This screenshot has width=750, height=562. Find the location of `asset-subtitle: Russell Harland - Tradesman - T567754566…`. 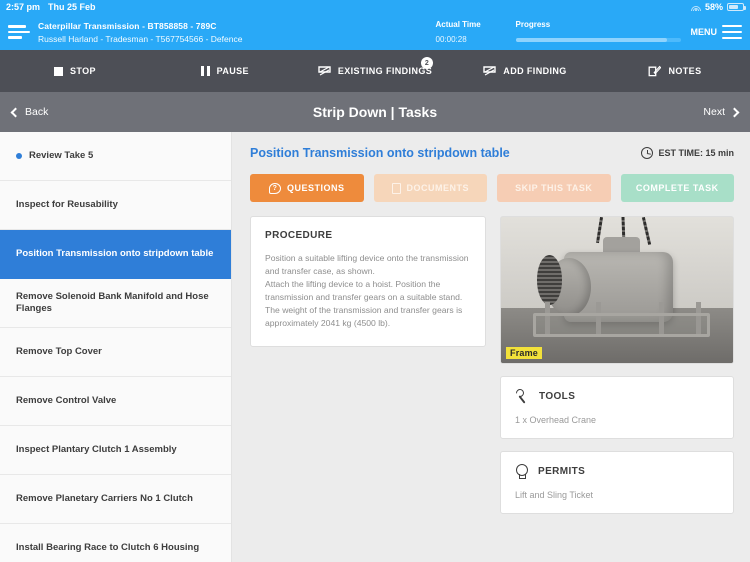

asset-subtitle: Russell Harland - Tradesman - T567754566… is located at coordinates (140, 38).